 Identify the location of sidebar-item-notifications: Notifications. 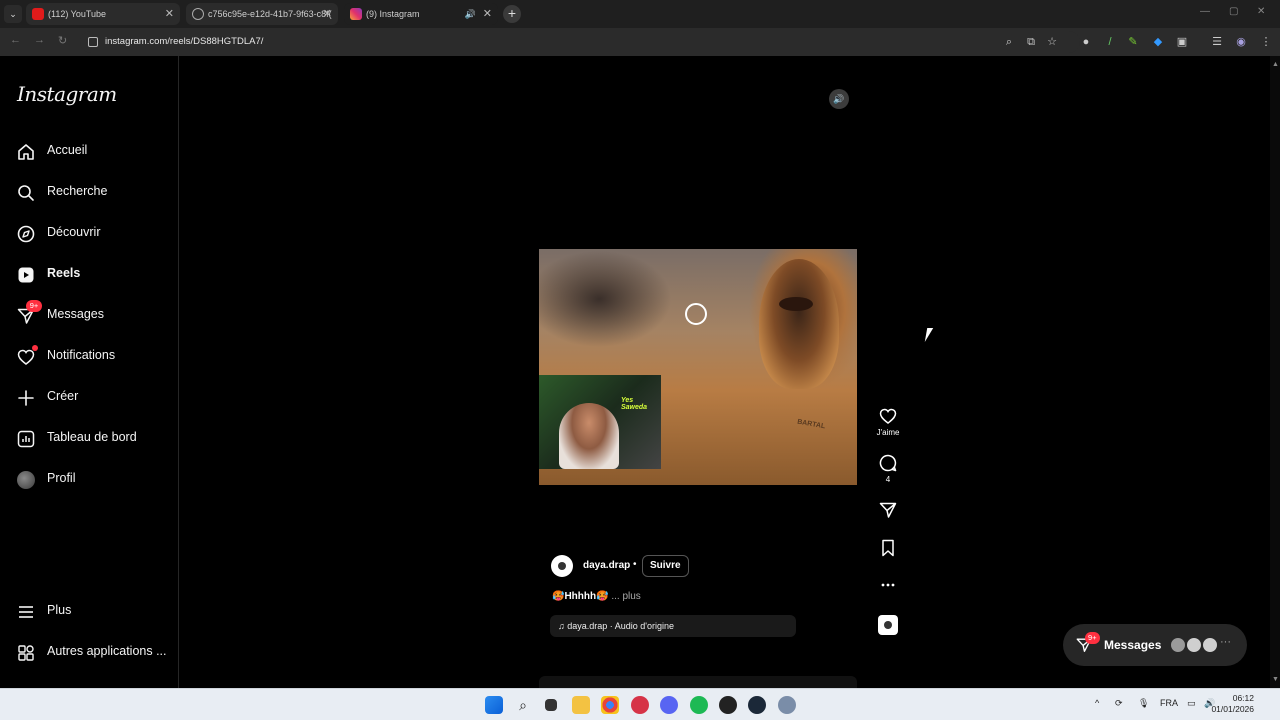
(96, 357).